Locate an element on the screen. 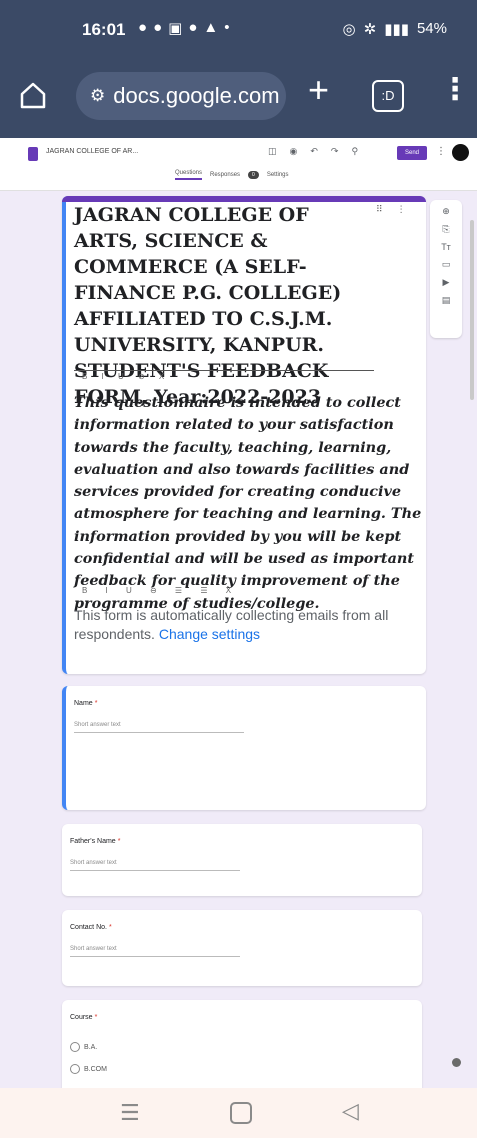 This screenshot has width=477, height=1138. header-tools: ◫ ◉ ↶ ↷ ⚲ is located at coordinates (313, 151).